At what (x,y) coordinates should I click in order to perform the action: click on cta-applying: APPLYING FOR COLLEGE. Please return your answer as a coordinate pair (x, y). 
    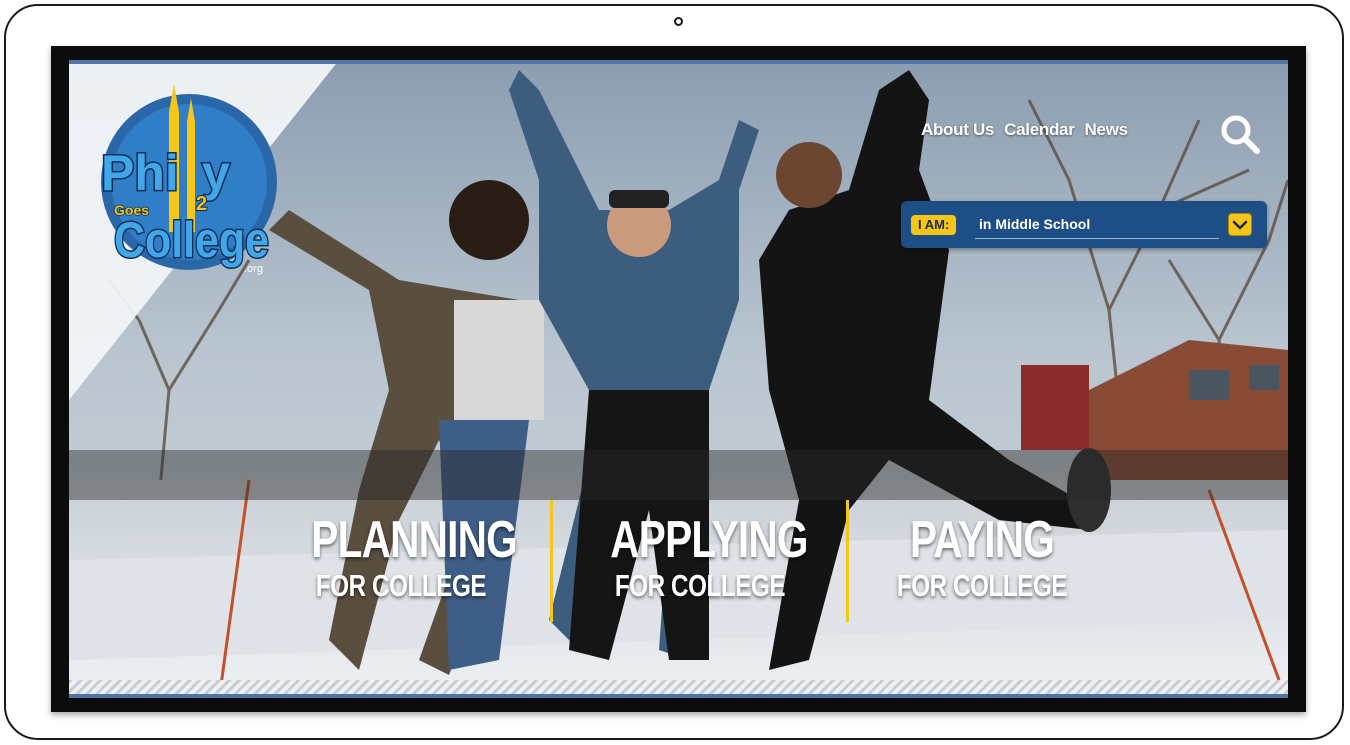
    Looking at the image, I should click on (700, 558).